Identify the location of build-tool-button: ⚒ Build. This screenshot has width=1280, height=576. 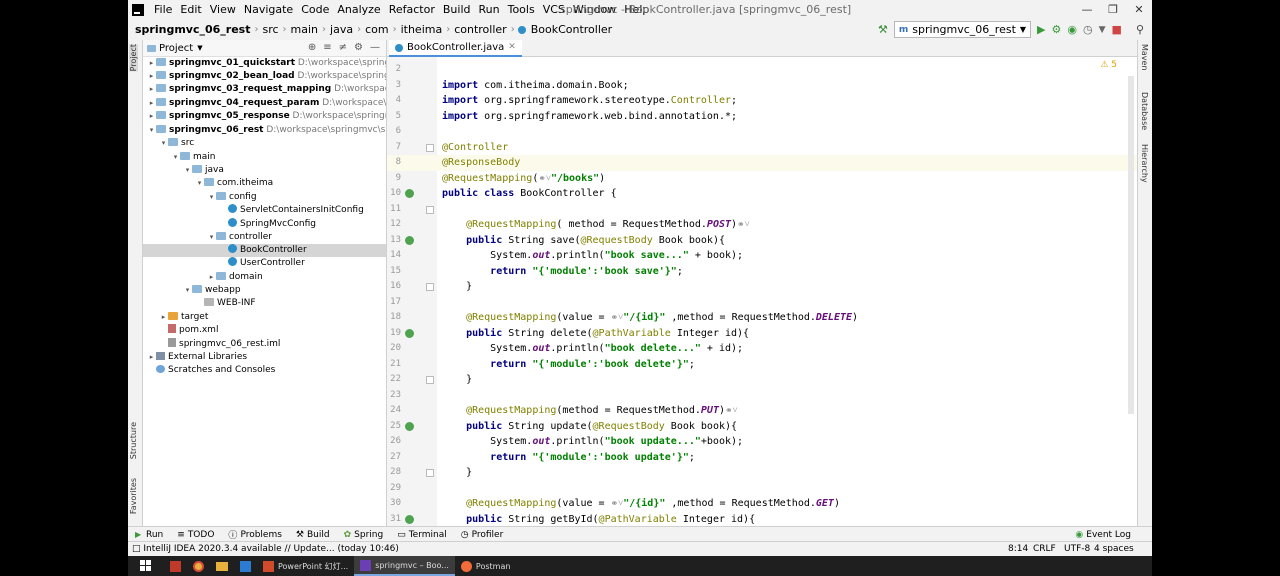
(313, 535).